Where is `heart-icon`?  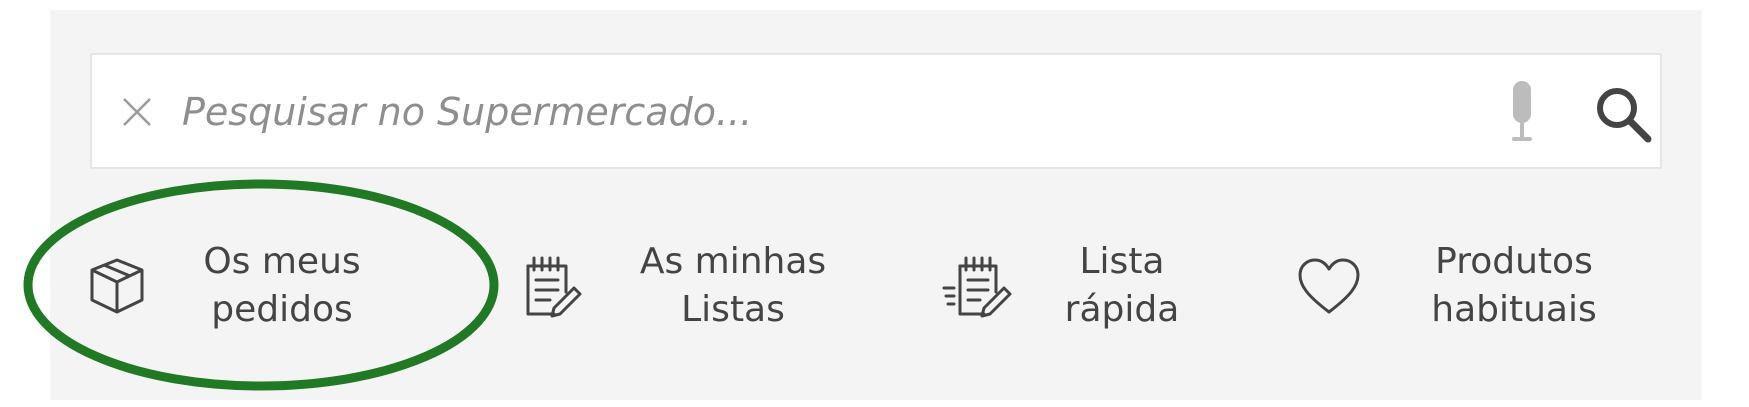
heart-icon is located at coordinates (1329, 286).